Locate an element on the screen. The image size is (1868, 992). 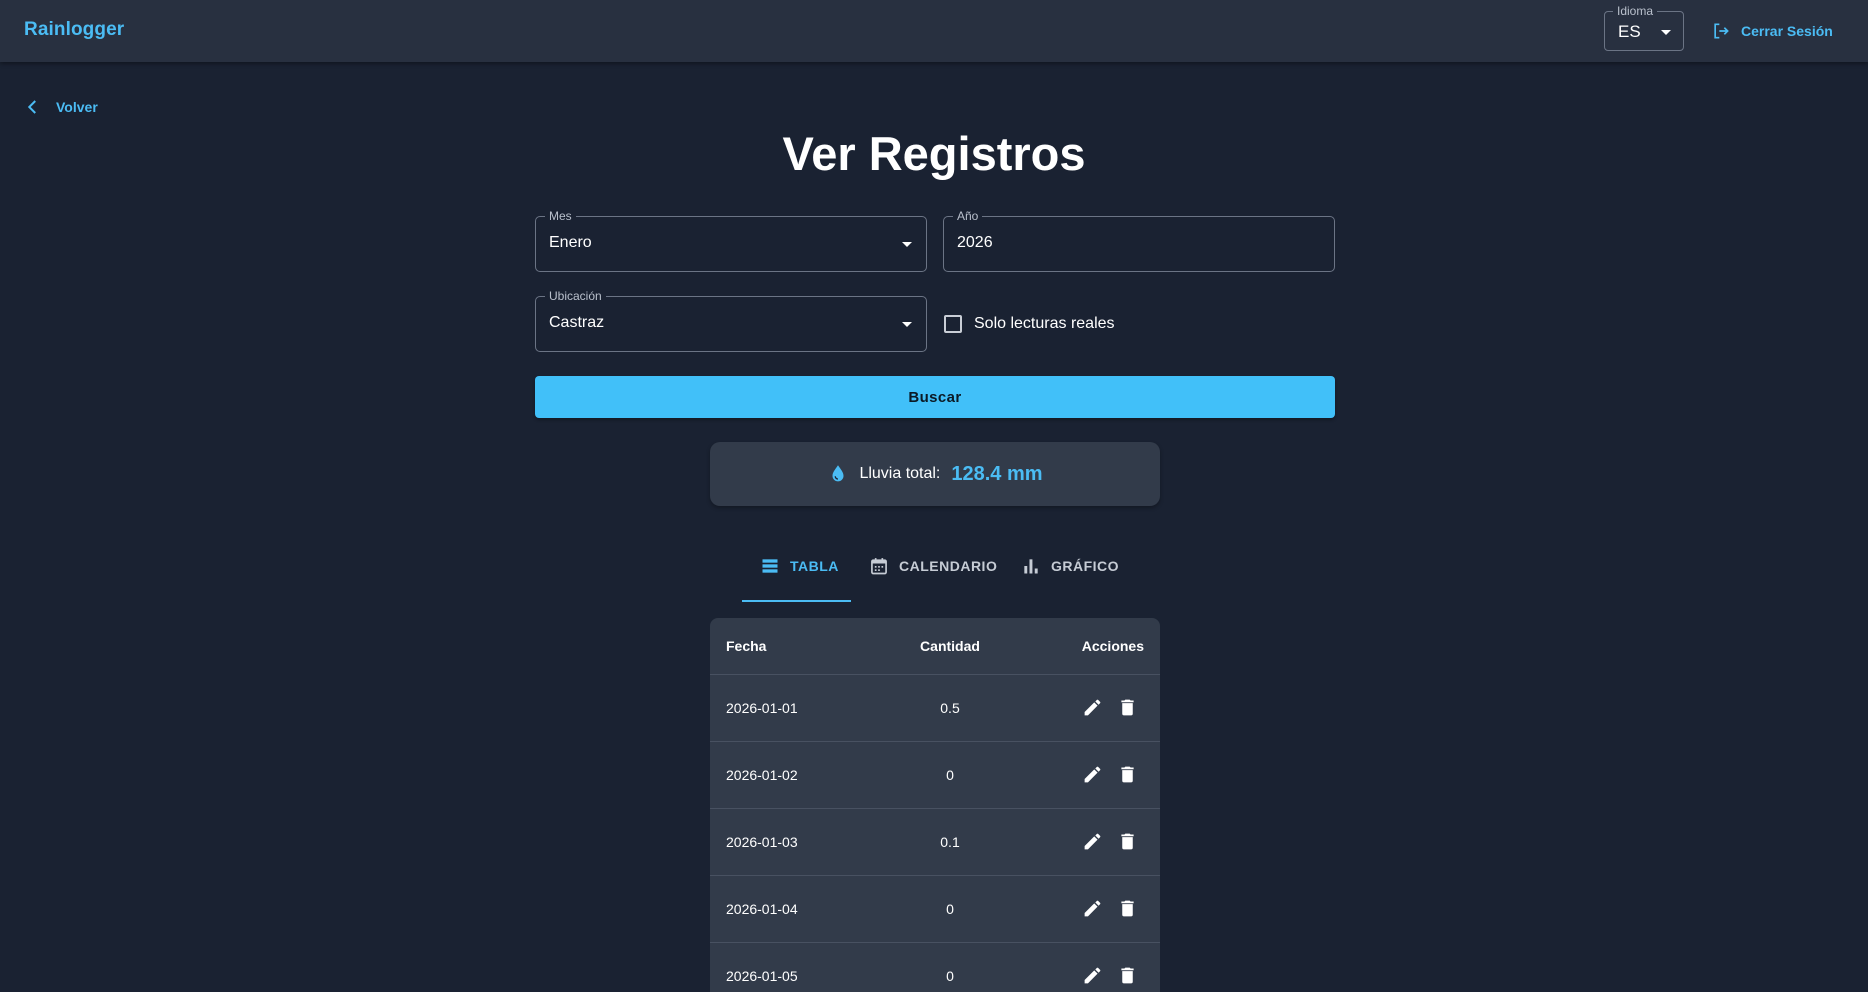
column-header-date: Fecha is located at coordinates (746, 646).